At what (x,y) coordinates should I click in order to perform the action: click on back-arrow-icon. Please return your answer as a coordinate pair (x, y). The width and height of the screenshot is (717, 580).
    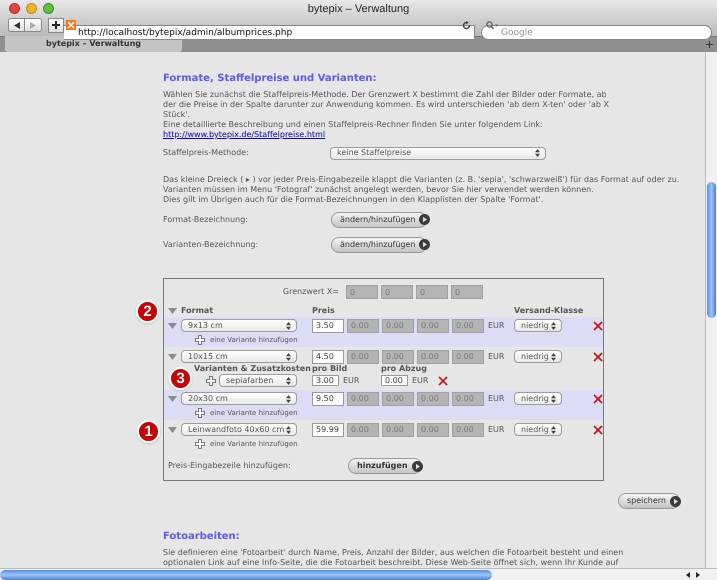
    Looking at the image, I should click on (17, 25).